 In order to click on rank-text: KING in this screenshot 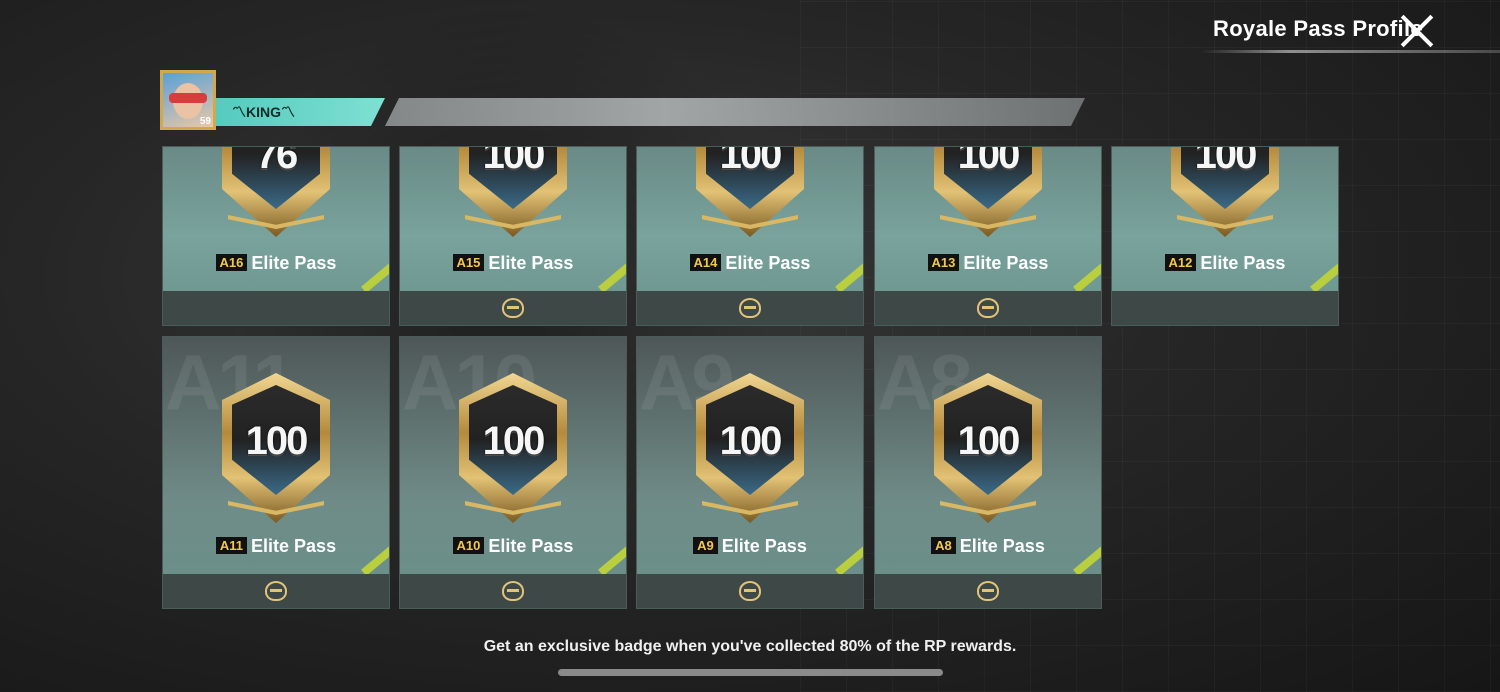, I will do `click(263, 112)`.